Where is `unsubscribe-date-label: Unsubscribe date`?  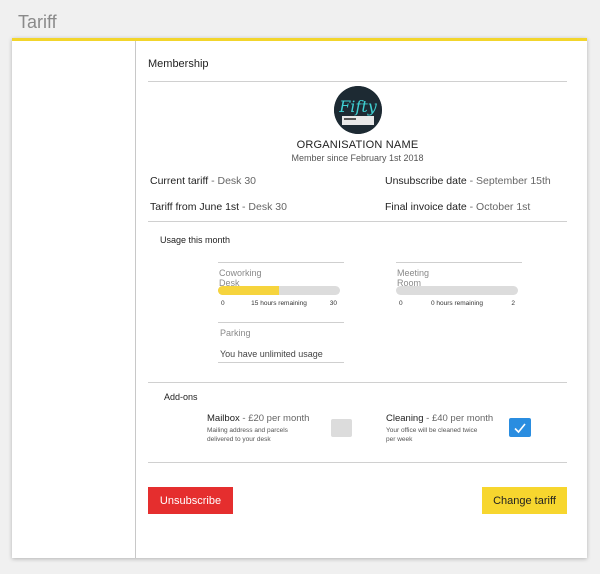
unsubscribe-date-label: Unsubscribe date is located at coordinates (426, 181).